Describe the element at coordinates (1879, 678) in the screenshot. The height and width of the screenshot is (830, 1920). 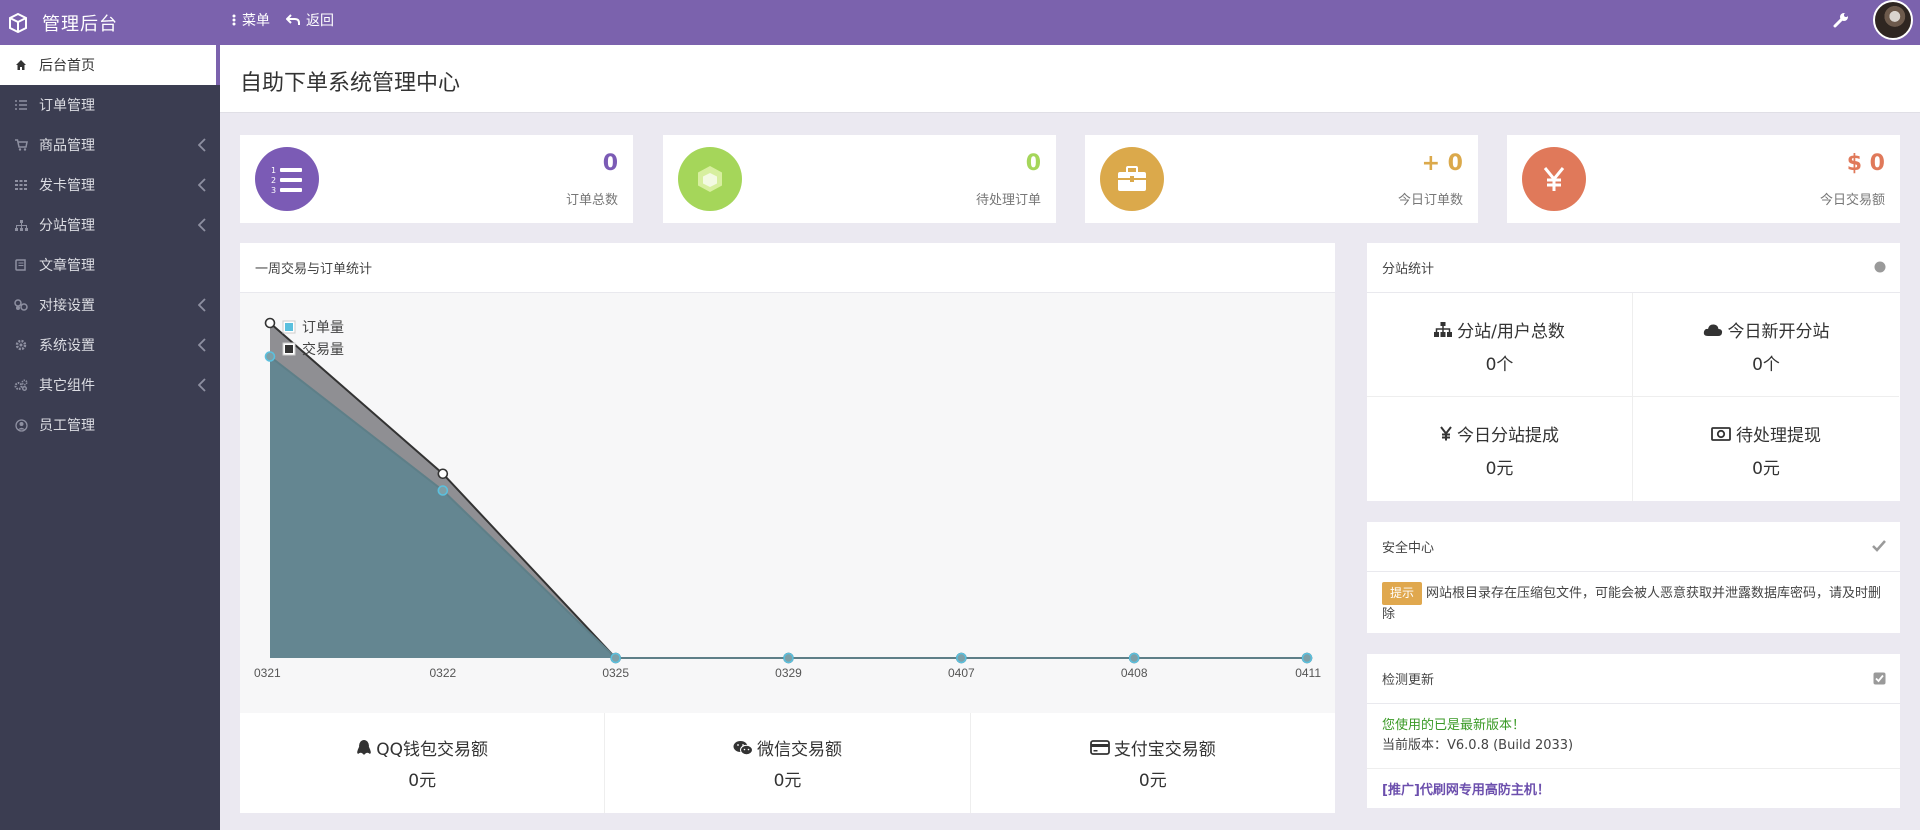
I see `check-square-icon` at that location.